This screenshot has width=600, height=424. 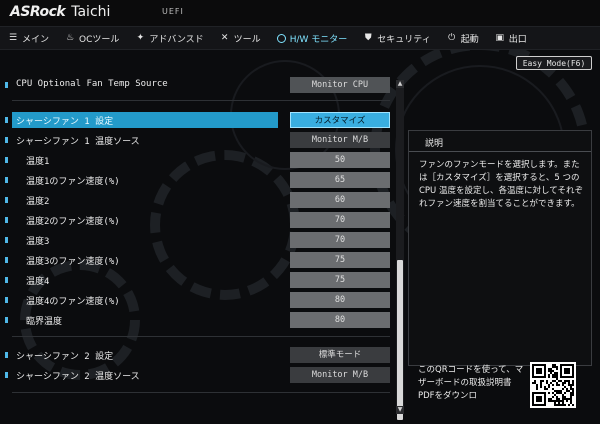 What do you see at coordinates (247, 39) in the screenshot?
I see `nav-tab-label: ツール` at bounding box center [247, 39].